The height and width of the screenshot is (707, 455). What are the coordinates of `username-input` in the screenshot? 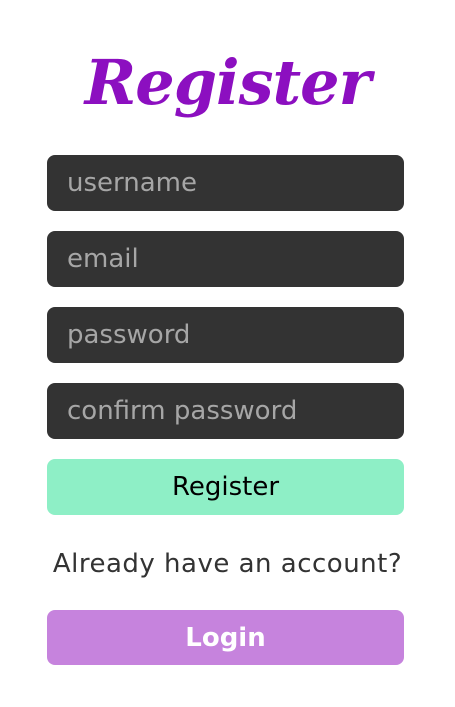 It's located at (225, 183).